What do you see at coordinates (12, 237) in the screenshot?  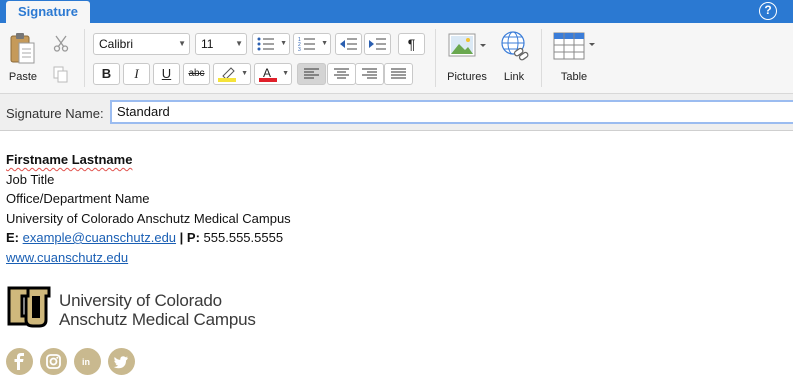 I see `email-prefix: E:` at bounding box center [12, 237].